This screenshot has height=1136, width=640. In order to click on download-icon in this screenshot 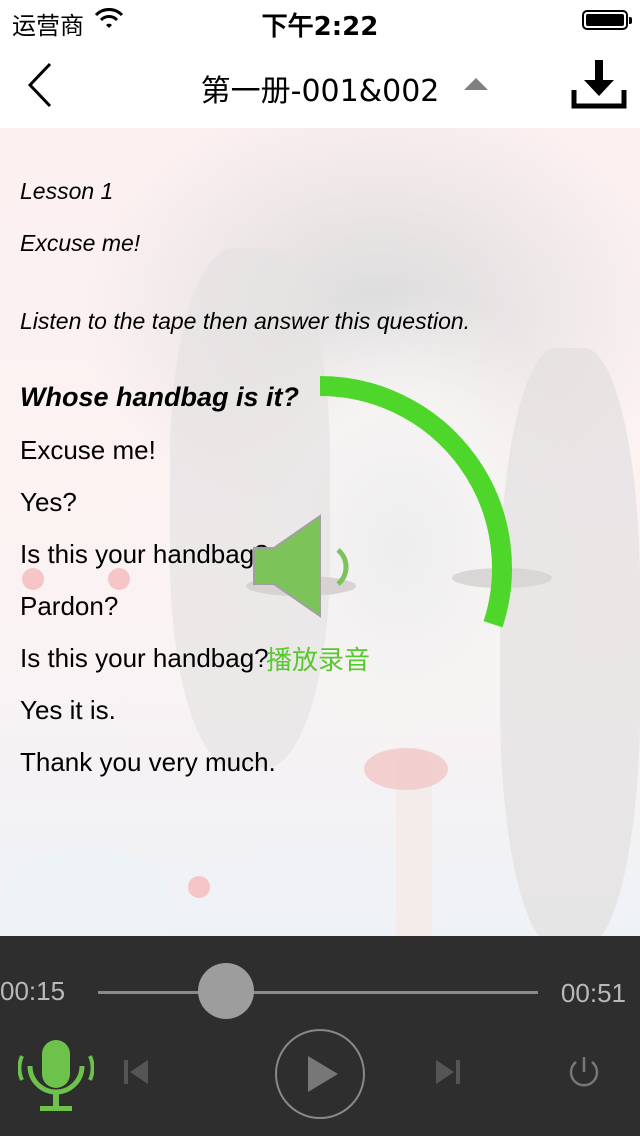, I will do `click(599, 84)`.